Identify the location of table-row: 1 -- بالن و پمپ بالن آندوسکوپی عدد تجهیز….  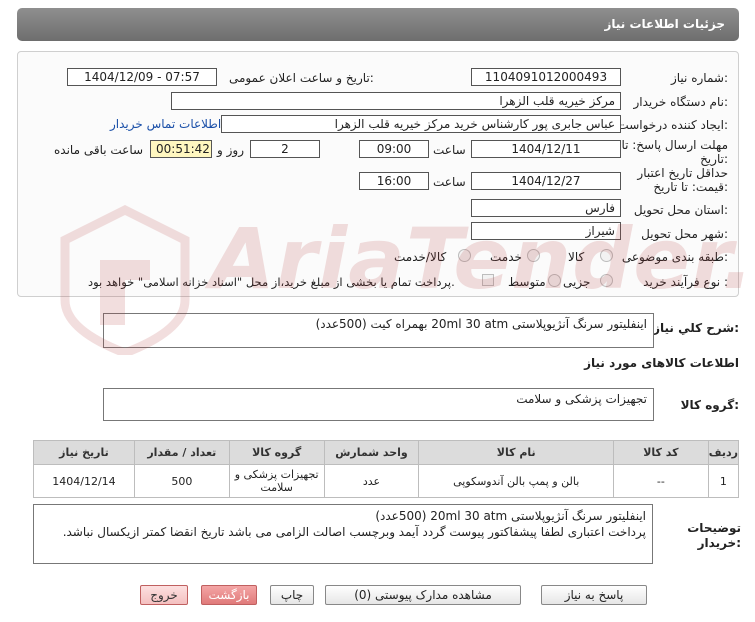
(386, 481).